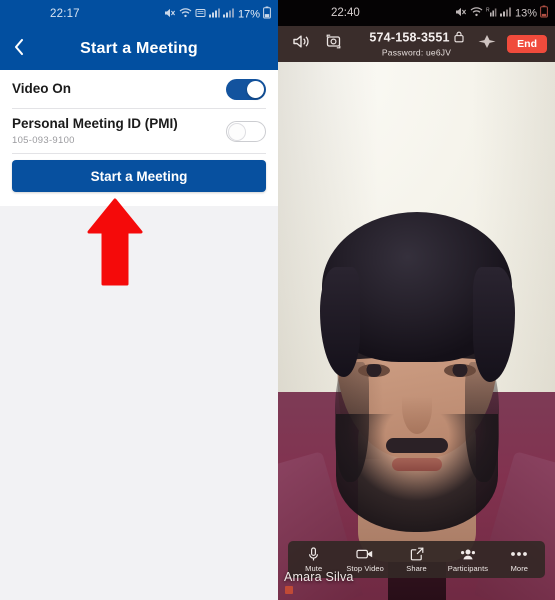 This screenshot has height=600, width=555. I want to click on meeting-id-text: 574-158-3551, so click(409, 37).